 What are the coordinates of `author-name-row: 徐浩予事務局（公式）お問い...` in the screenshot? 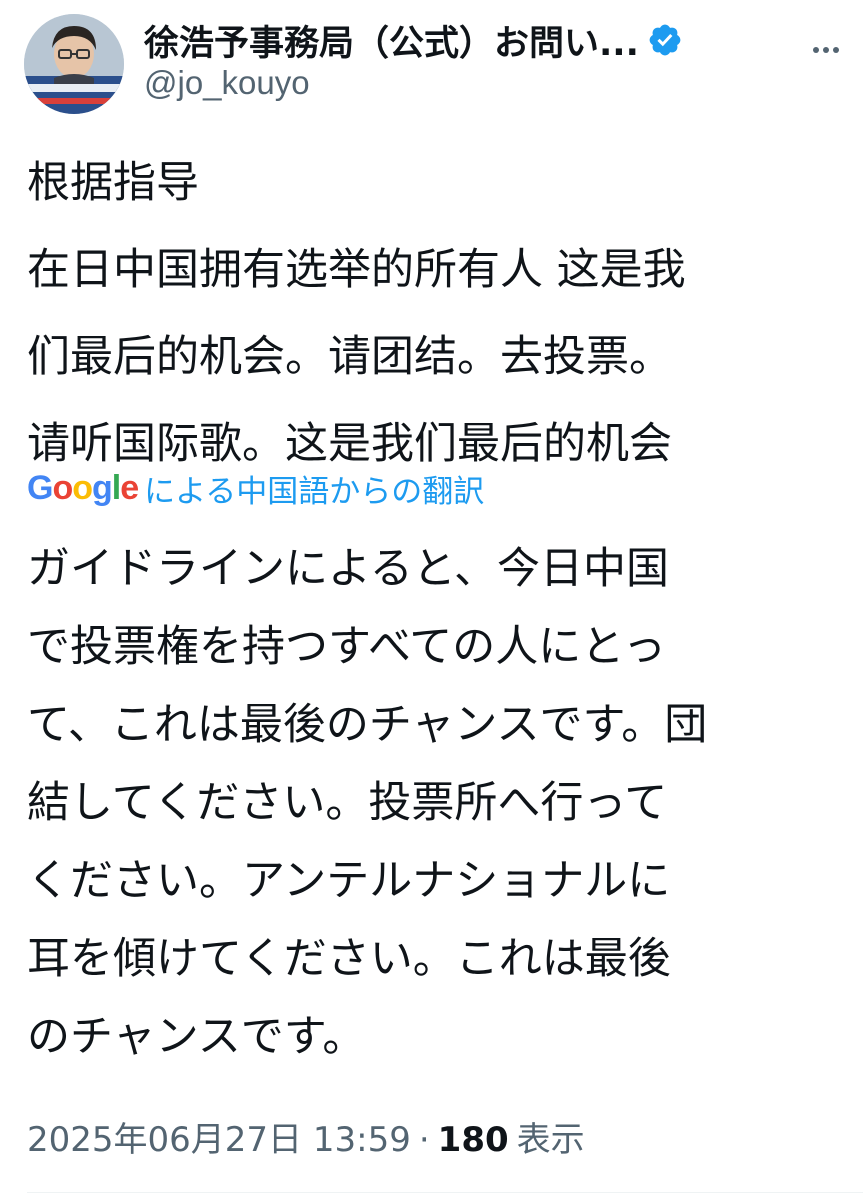 It's located at (413, 40).